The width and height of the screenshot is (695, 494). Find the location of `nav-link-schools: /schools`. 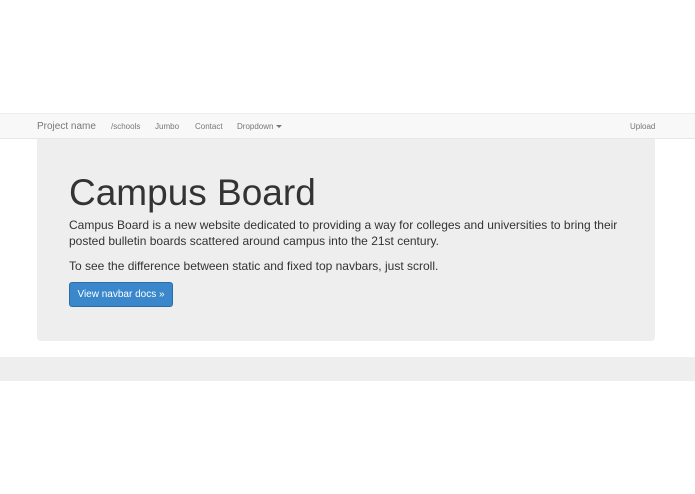

nav-link-schools: /schools is located at coordinates (125, 127).